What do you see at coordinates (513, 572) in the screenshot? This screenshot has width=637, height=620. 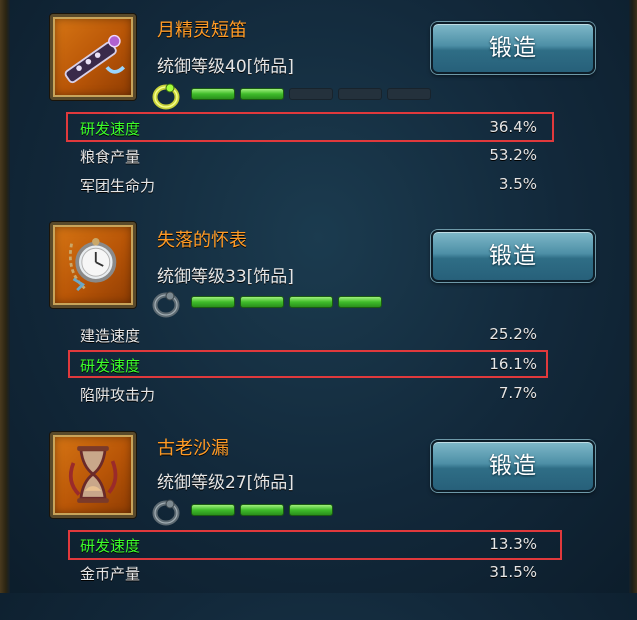 I see `stat-value: 31.5%` at bounding box center [513, 572].